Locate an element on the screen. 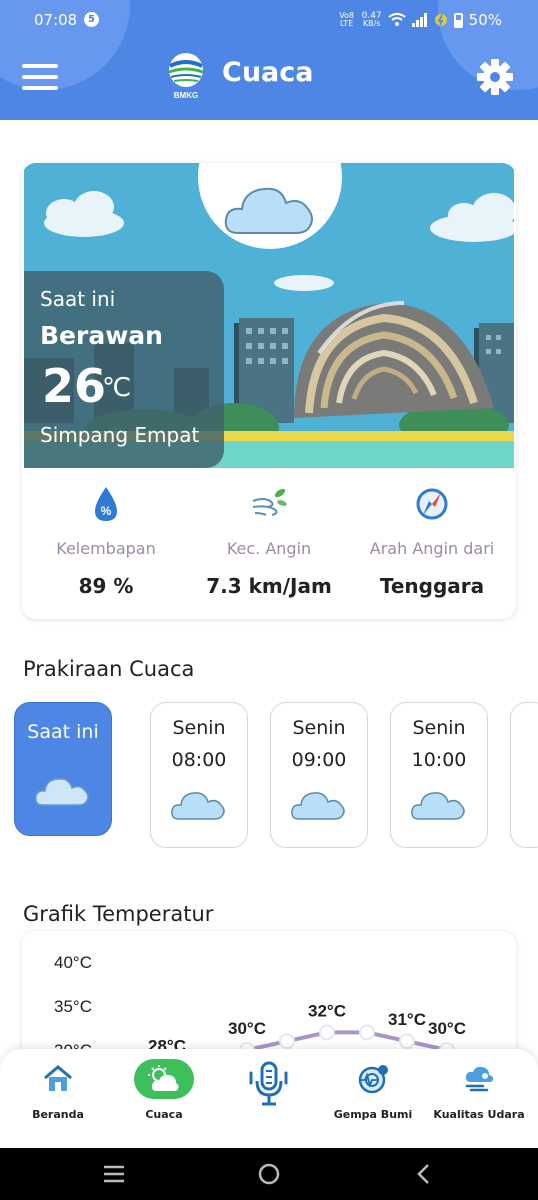 This screenshot has height=1200, width=538. nav-kualitas-udara: Kualitas Udara is located at coordinates (479, 1090).